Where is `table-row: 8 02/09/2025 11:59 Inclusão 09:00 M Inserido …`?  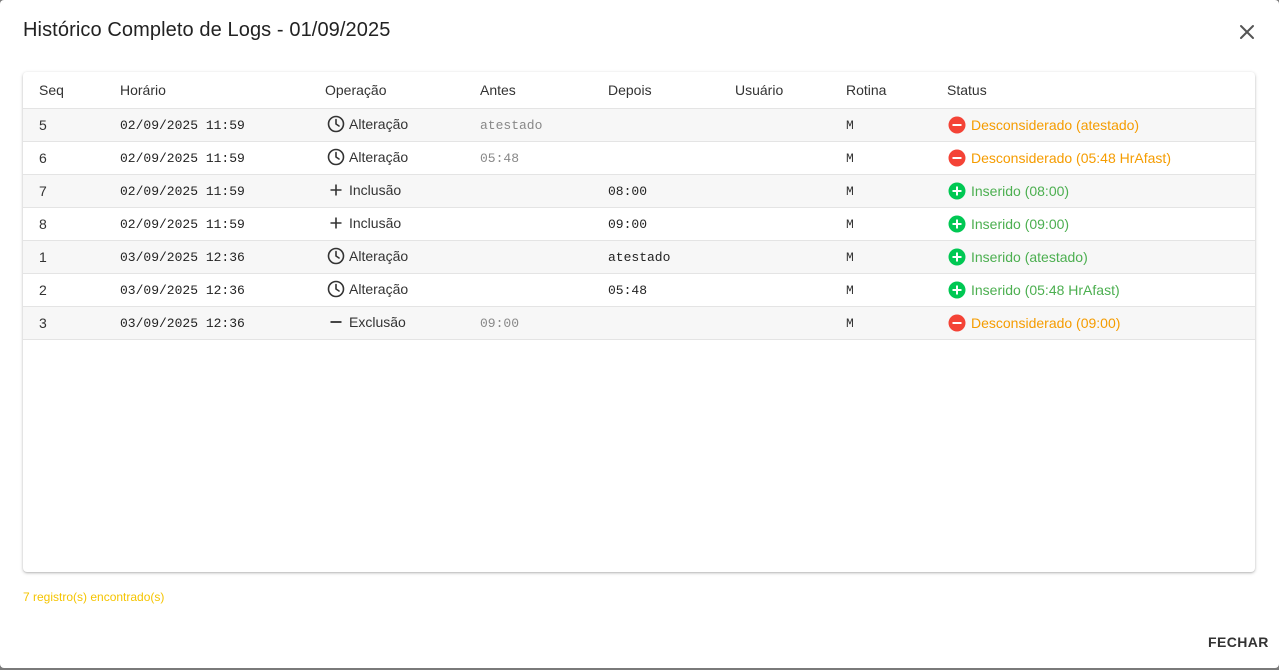 table-row: 8 02/09/2025 11:59 Inclusão 09:00 M Inserido … is located at coordinates (639, 224).